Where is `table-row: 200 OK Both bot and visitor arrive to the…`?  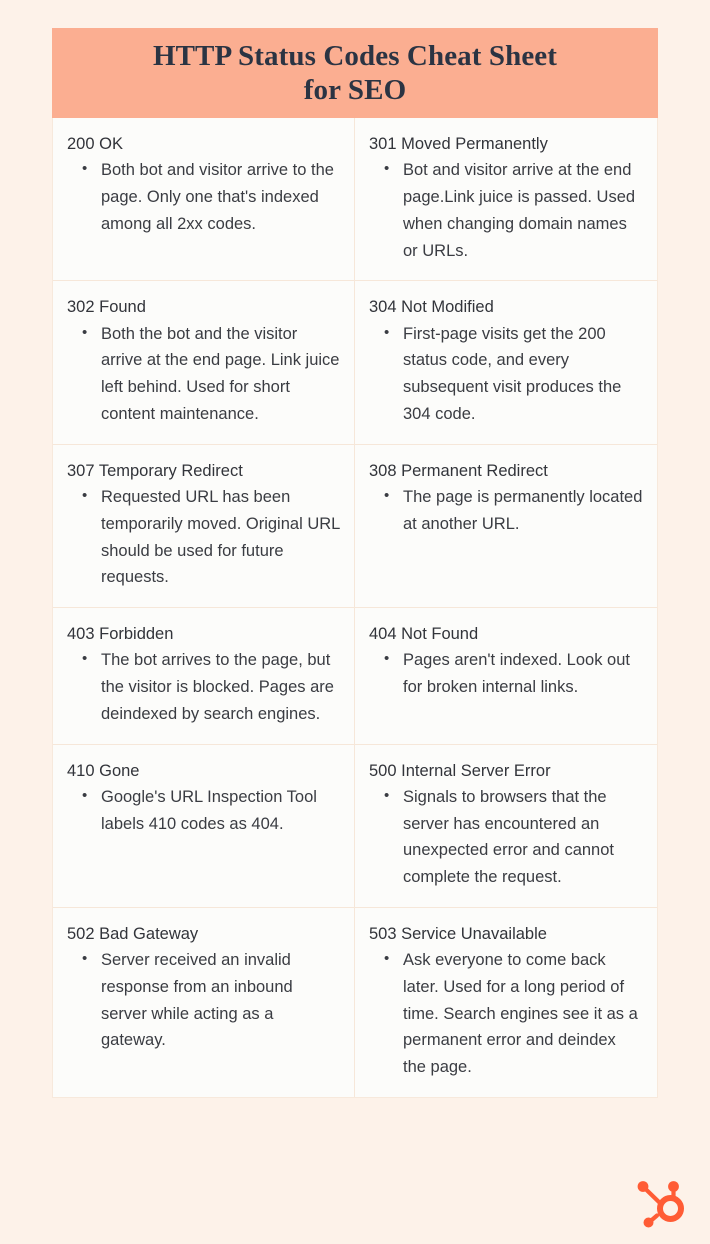 table-row: 200 OK Both bot and visitor arrive to the… is located at coordinates (355, 200).